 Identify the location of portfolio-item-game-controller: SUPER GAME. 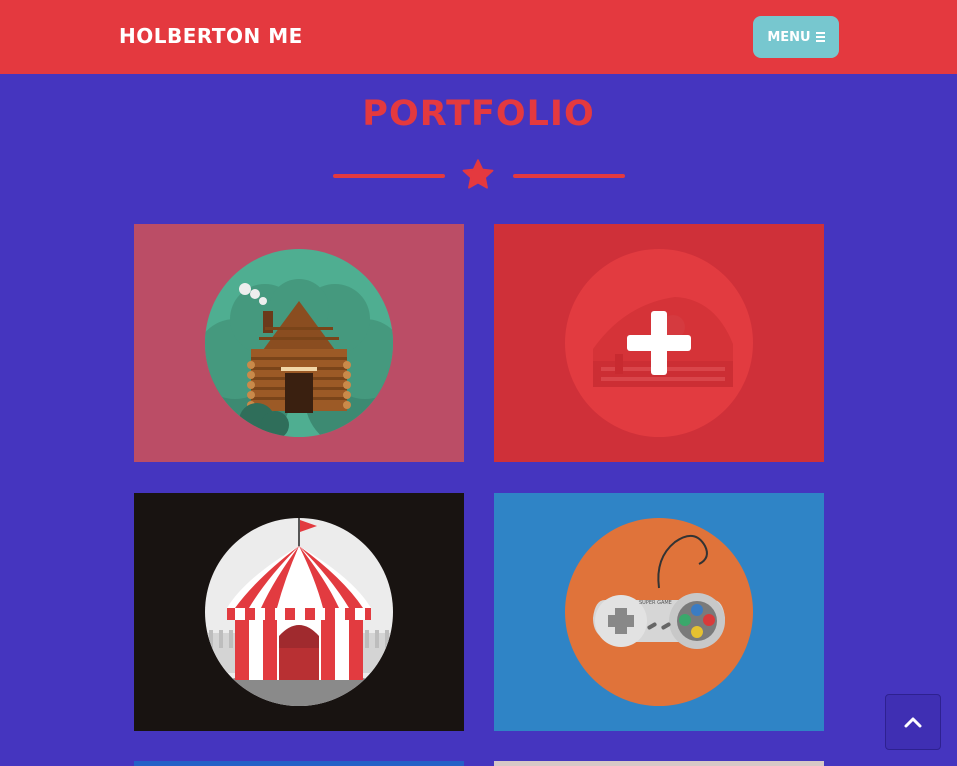
(659, 612).